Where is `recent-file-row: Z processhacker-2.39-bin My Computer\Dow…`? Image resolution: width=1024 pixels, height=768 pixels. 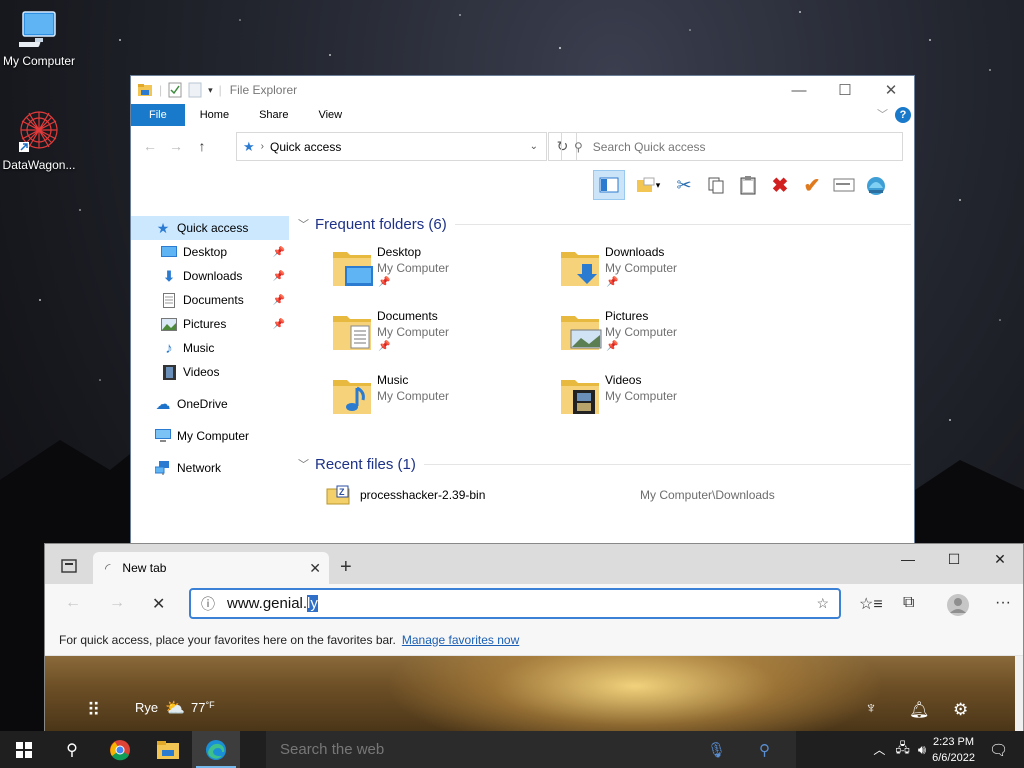 recent-file-row: Z processhacker-2.39-bin My Computer\Dow… is located at coordinates (603, 495).